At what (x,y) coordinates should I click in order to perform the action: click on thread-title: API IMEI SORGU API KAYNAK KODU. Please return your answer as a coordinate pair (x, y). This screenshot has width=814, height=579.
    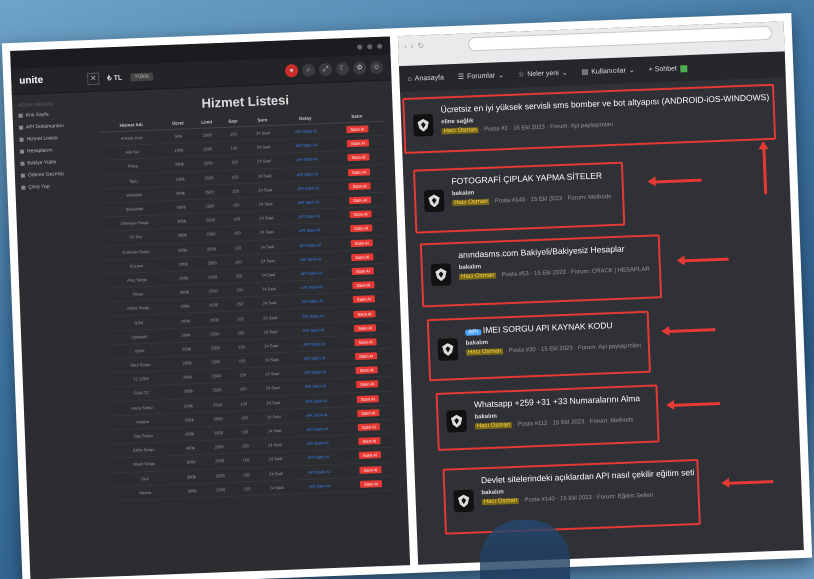
    Looking at the image, I should click on (553, 327).